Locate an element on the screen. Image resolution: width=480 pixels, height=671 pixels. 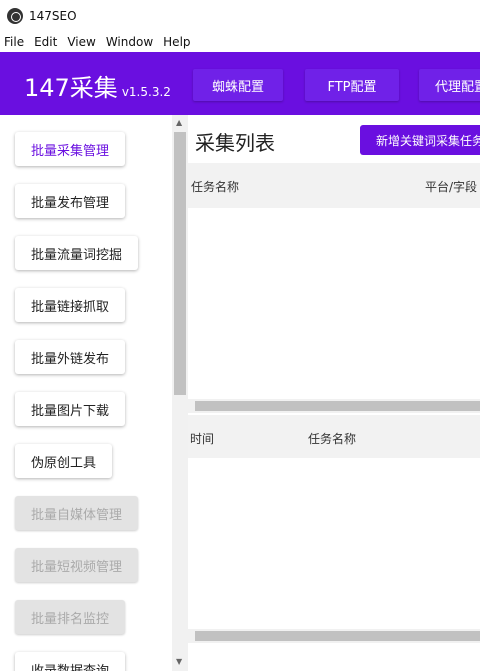
spider-config-button: 蜘蛛配置 is located at coordinates (238, 85).